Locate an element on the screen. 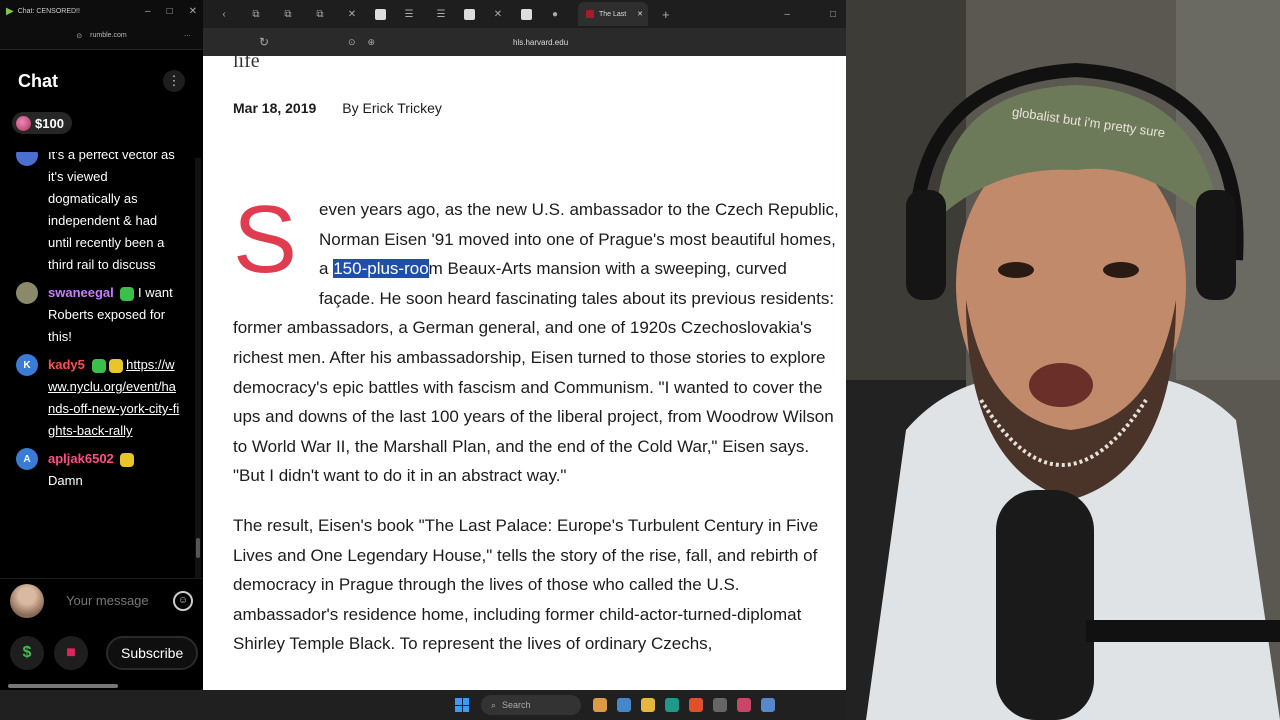 The image size is (1280, 720). nav-bar: ↻ ⊙ ⊕ hls.harvard.edu is located at coordinates (524, 42).